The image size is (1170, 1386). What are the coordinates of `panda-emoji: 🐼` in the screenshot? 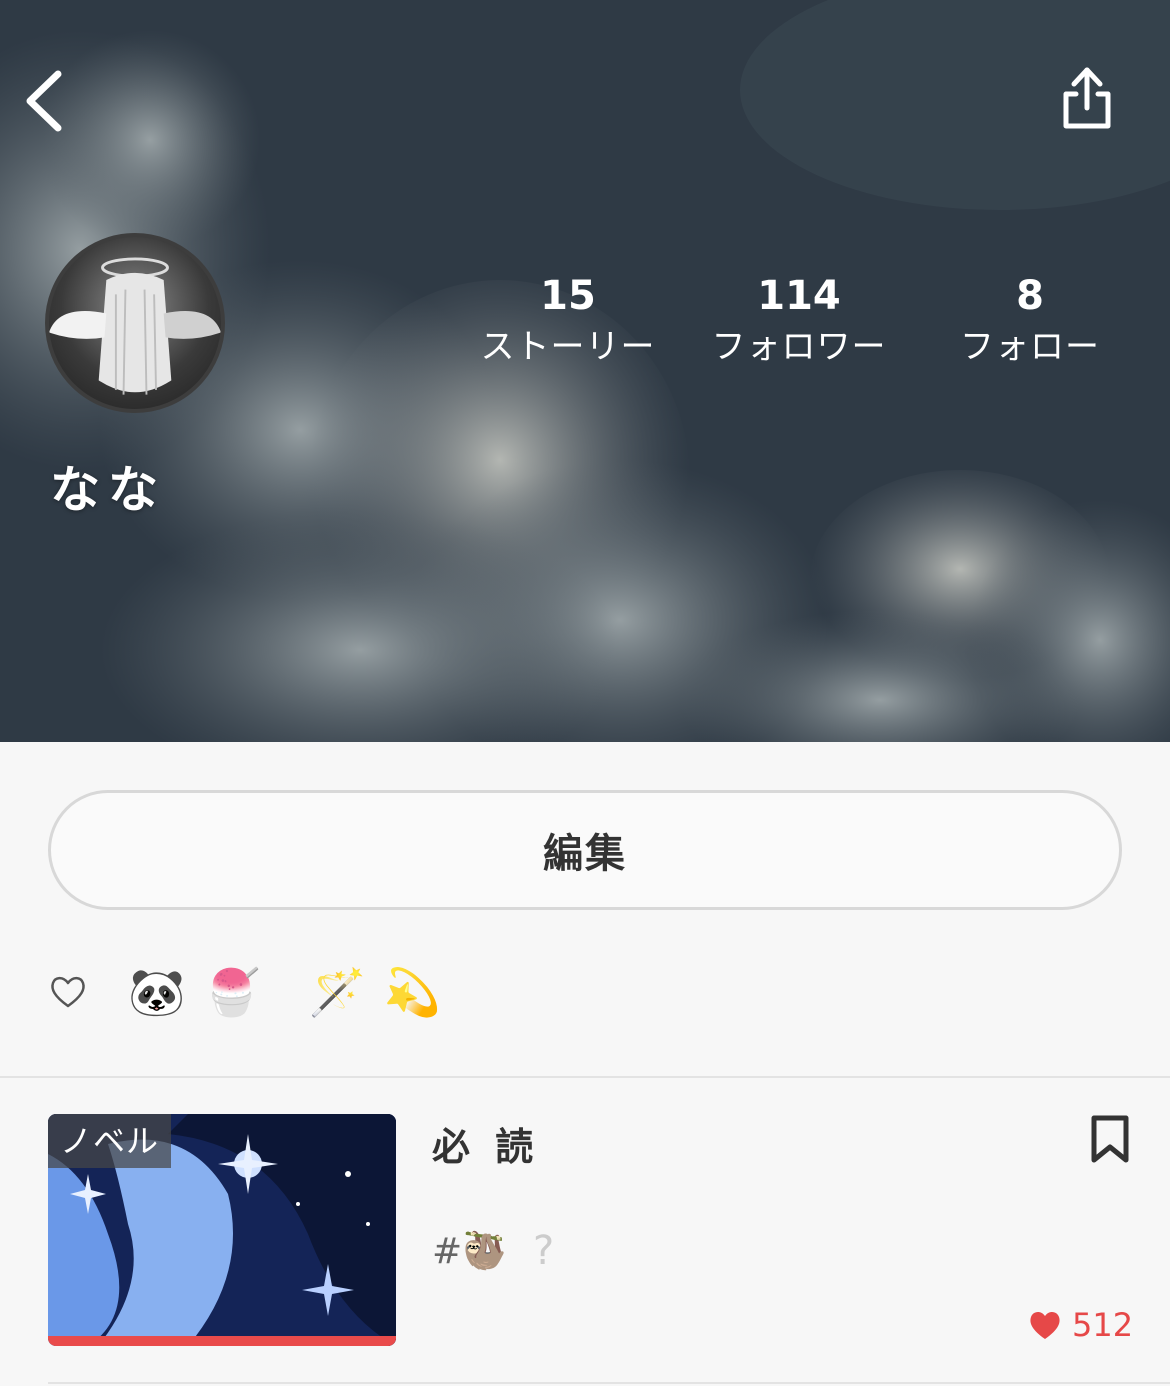 It's located at (157, 992).